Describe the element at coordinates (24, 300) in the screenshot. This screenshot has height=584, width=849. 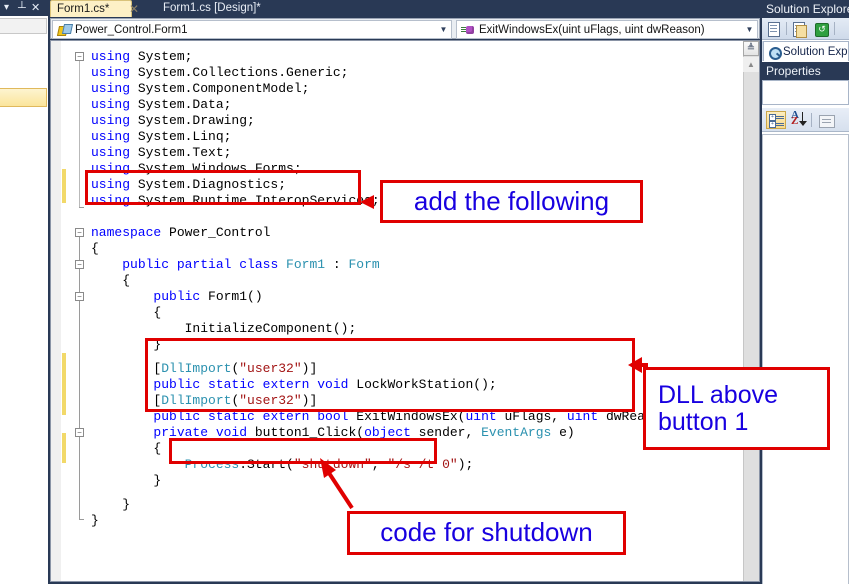
I see `toolbox-body` at that location.